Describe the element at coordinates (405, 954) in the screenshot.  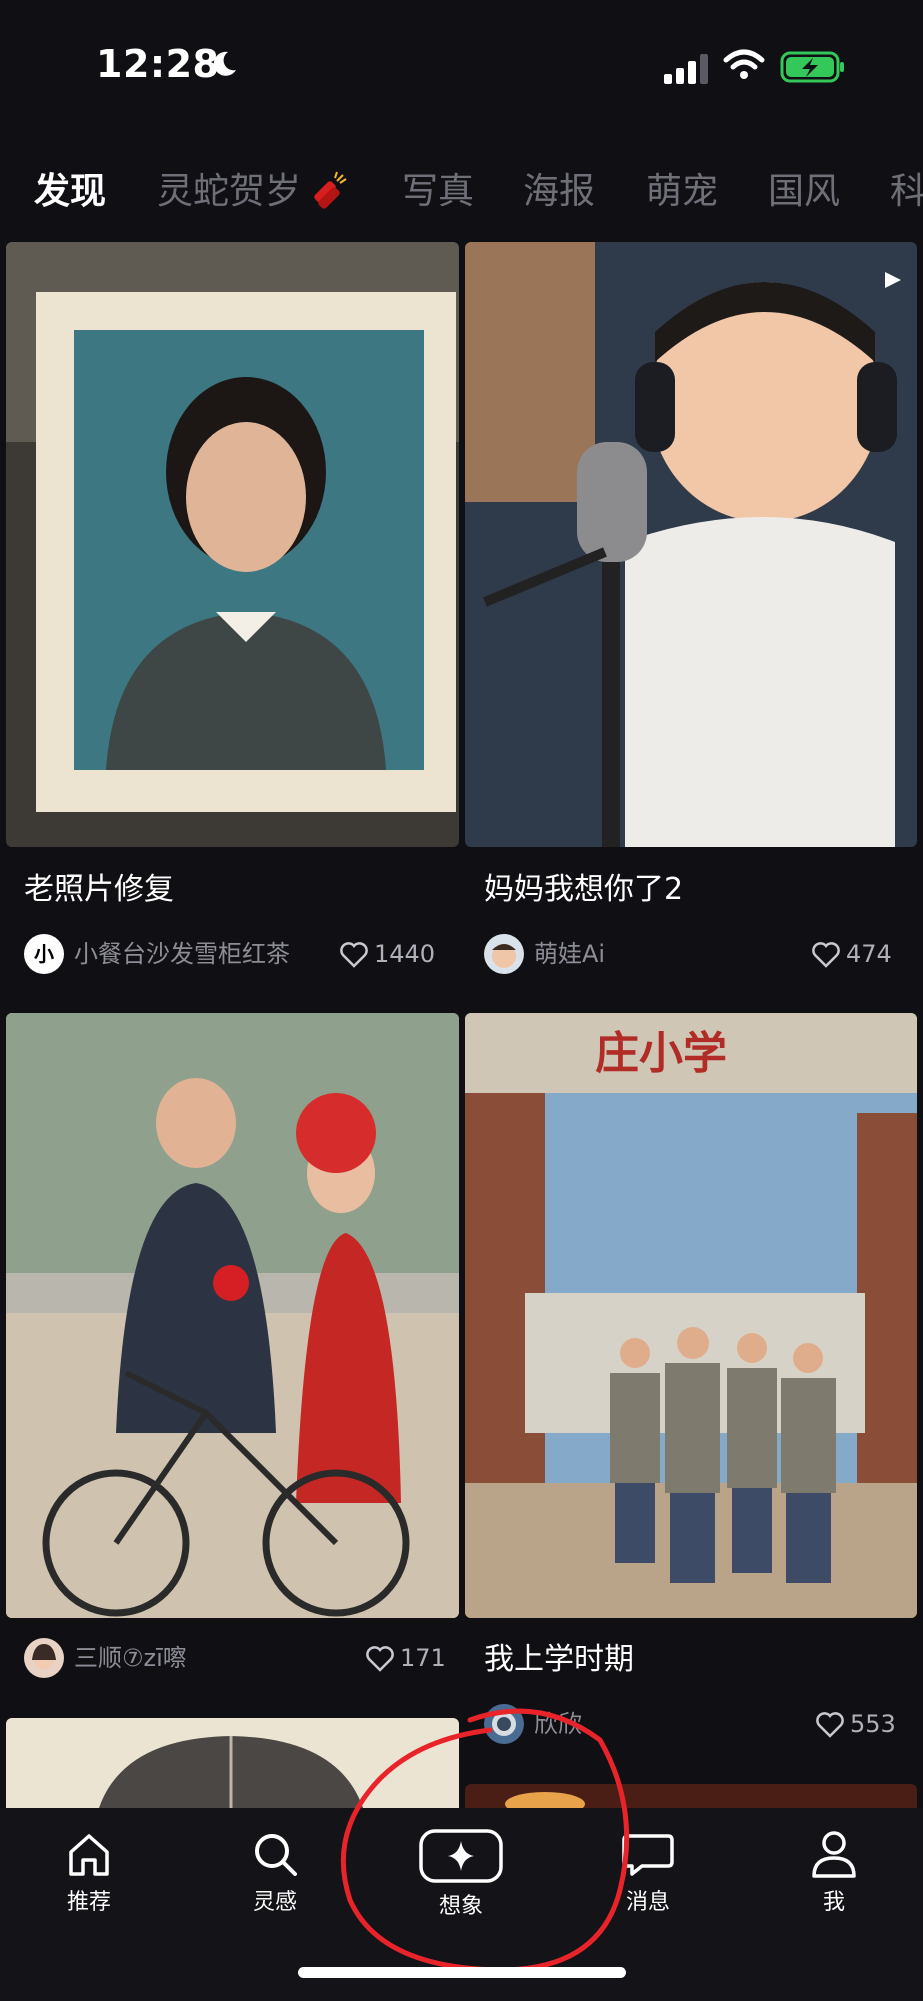
I see `like-count-value: 1440` at that location.